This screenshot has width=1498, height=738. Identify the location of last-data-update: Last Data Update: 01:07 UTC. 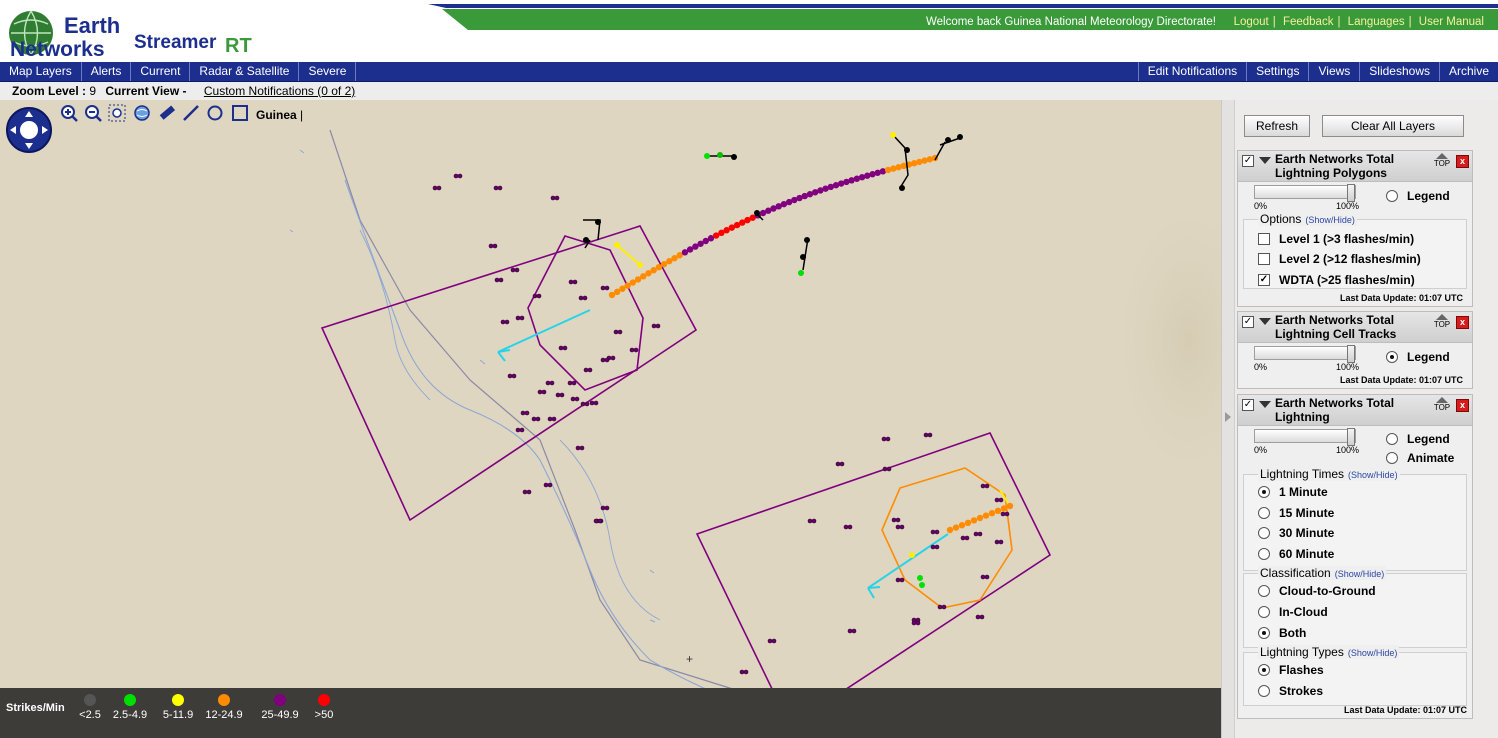
(1402, 380).